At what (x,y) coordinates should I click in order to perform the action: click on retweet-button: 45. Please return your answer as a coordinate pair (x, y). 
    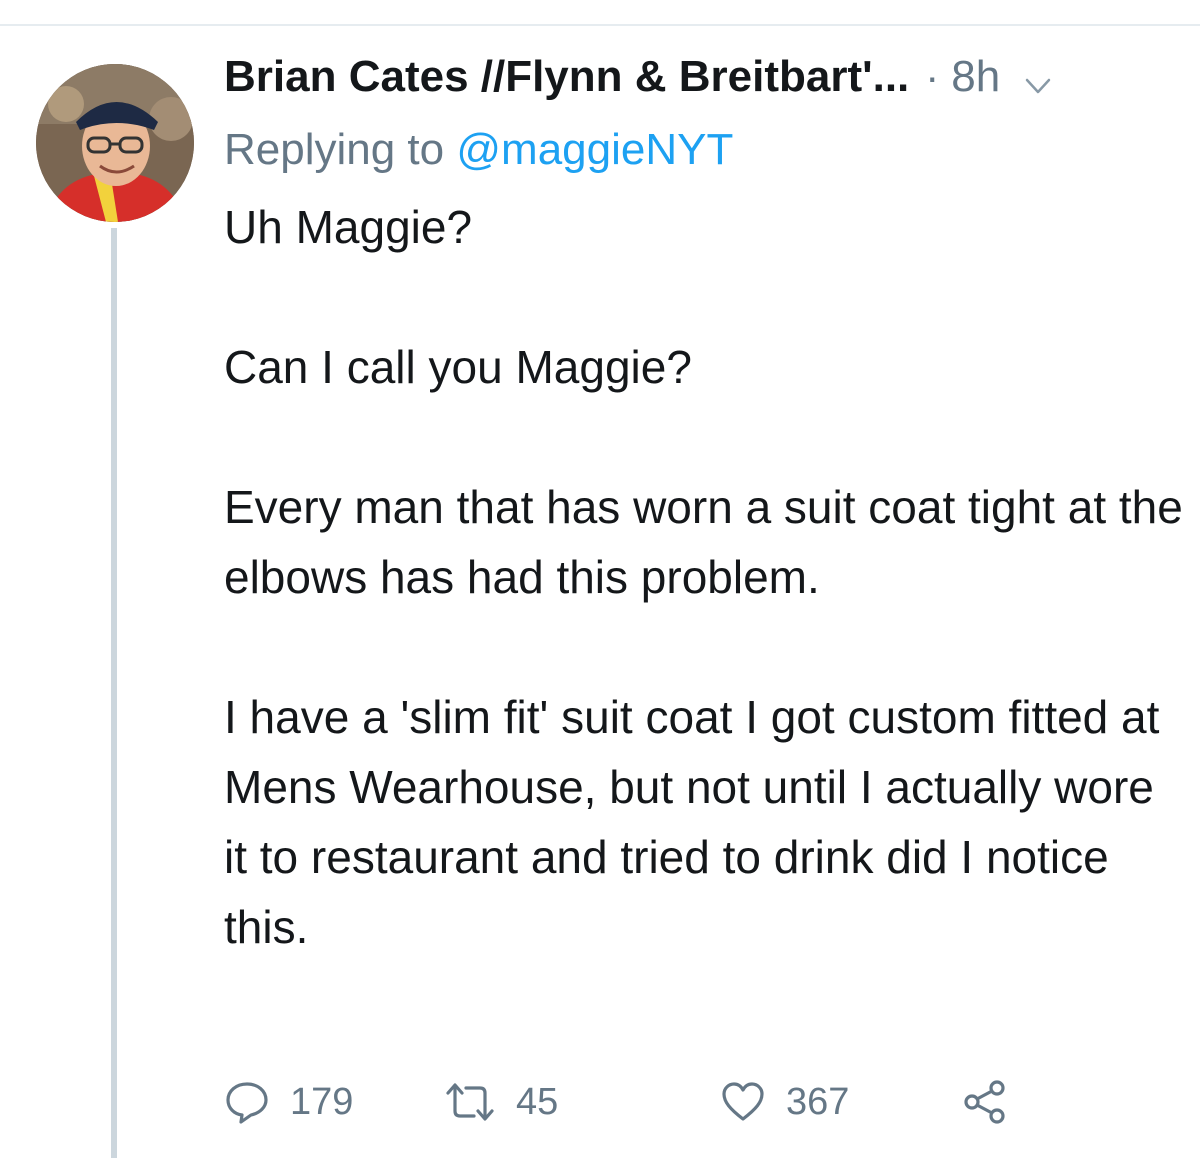
    Looking at the image, I should click on (501, 1102).